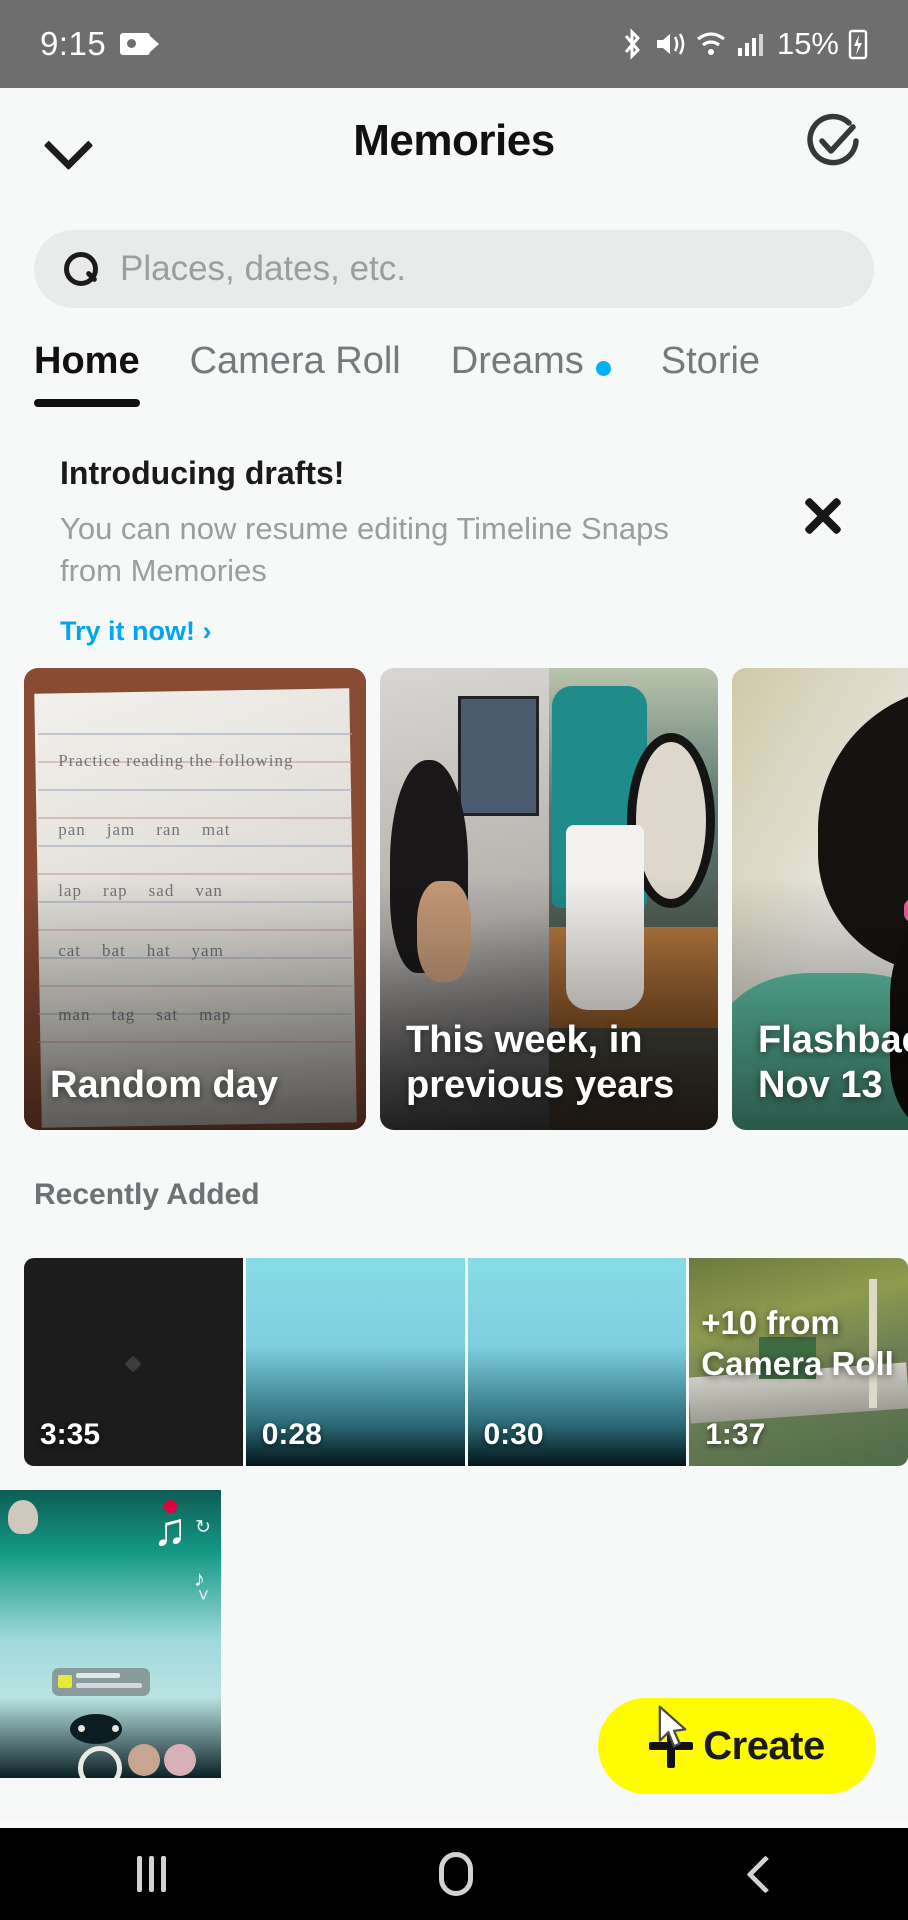 This screenshot has width=908, height=1920. What do you see at coordinates (807, 43) in the screenshot?
I see `battery-percent: 15%` at bounding box center [807, 43].